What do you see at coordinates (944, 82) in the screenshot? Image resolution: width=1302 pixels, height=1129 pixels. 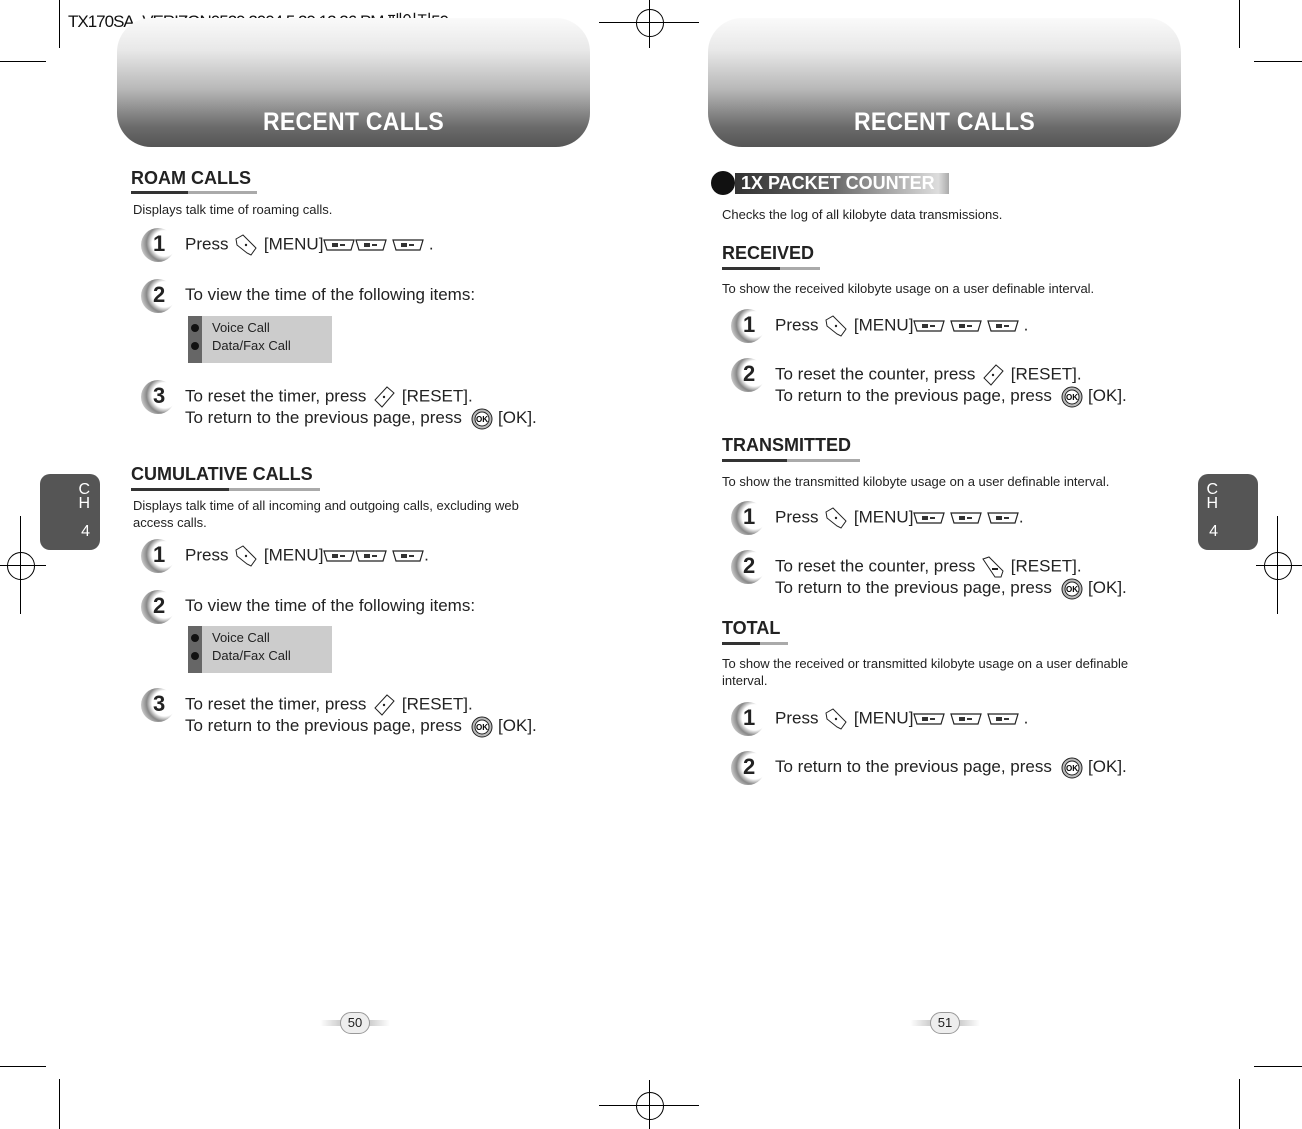 I see `page-header-right: RECENT CALLS` at bounding box center [944, 82].